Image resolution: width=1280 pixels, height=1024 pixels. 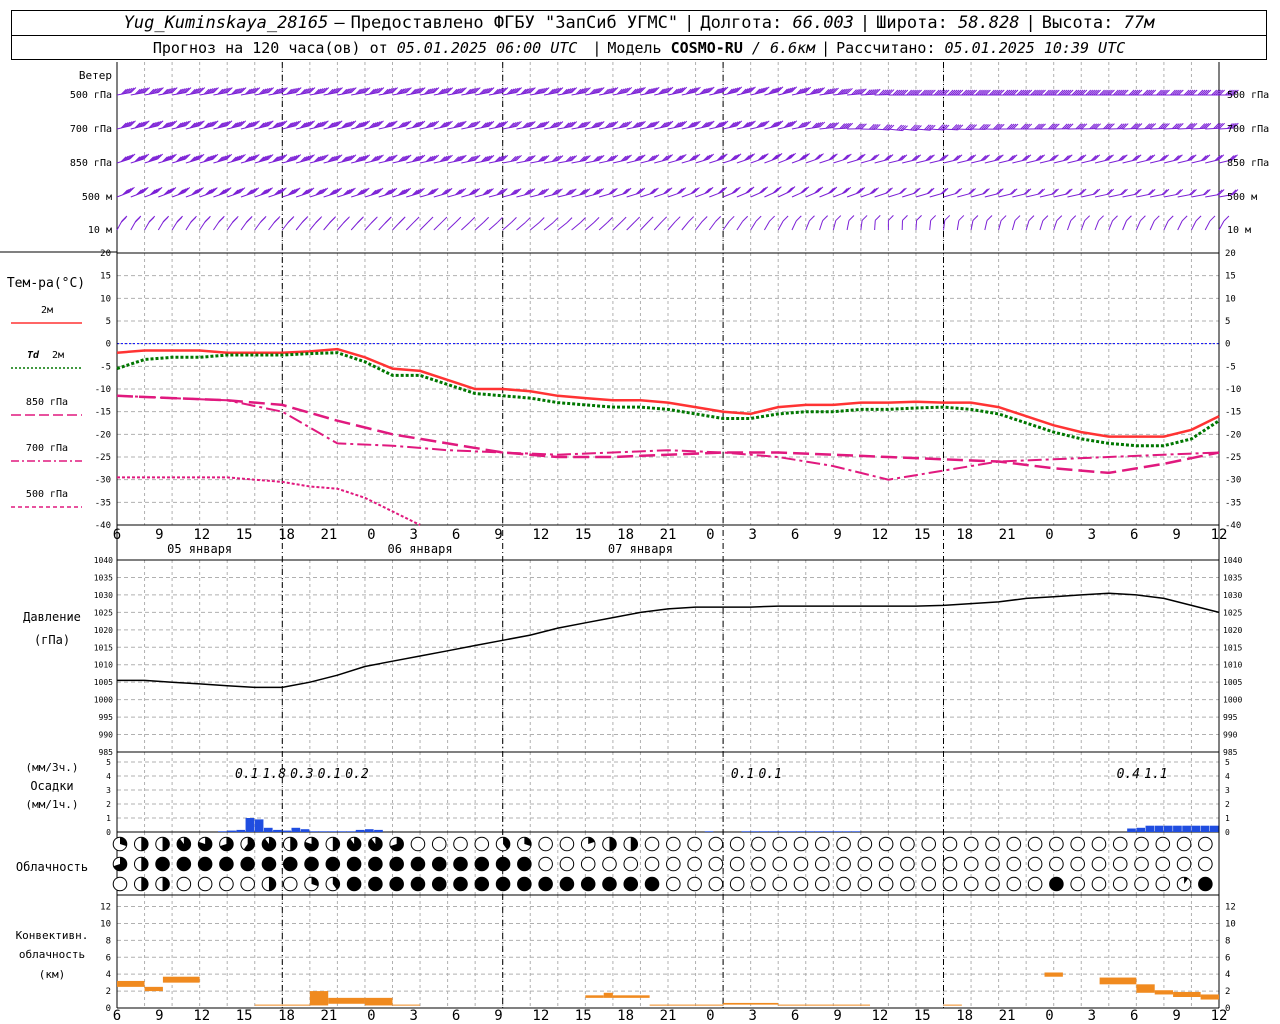 I want to click on conv-tick-left: 12, so click(x=105, y=908).